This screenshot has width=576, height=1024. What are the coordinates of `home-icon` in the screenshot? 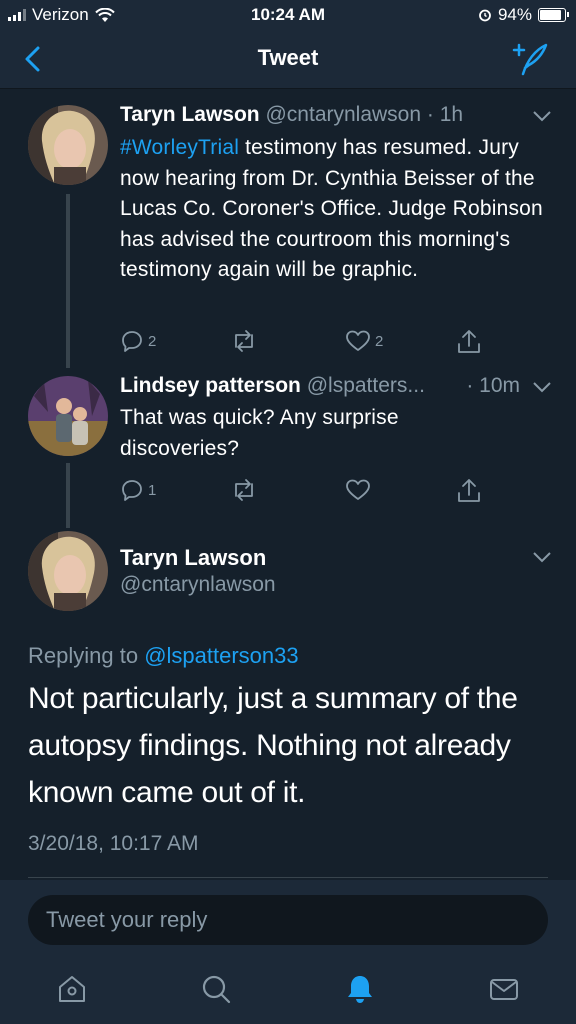 It's located at (72, 989).